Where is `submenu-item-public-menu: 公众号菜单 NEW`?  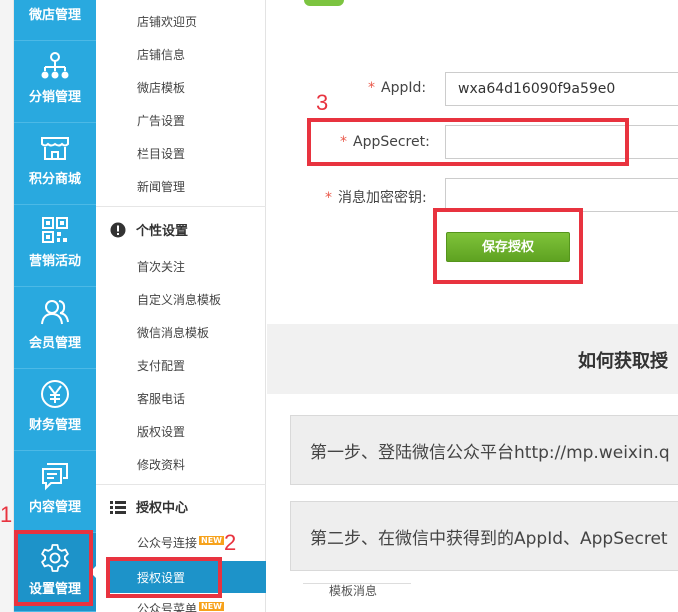 submenu-item-public-menu: 公众号菜单 NEW is located at coordinates (180, 606).